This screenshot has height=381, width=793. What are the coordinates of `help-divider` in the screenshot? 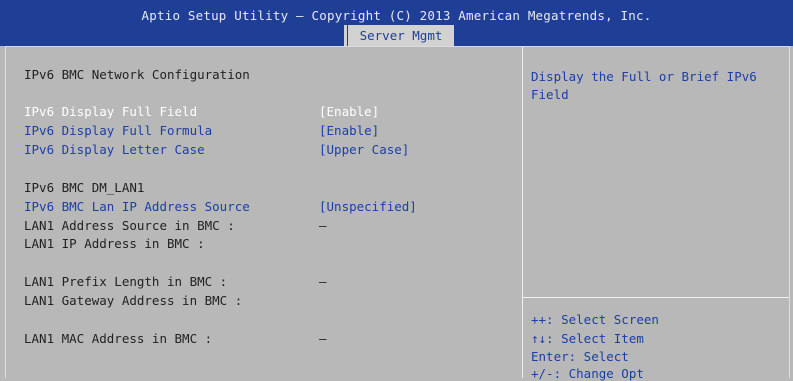 It's located at (656, 297).